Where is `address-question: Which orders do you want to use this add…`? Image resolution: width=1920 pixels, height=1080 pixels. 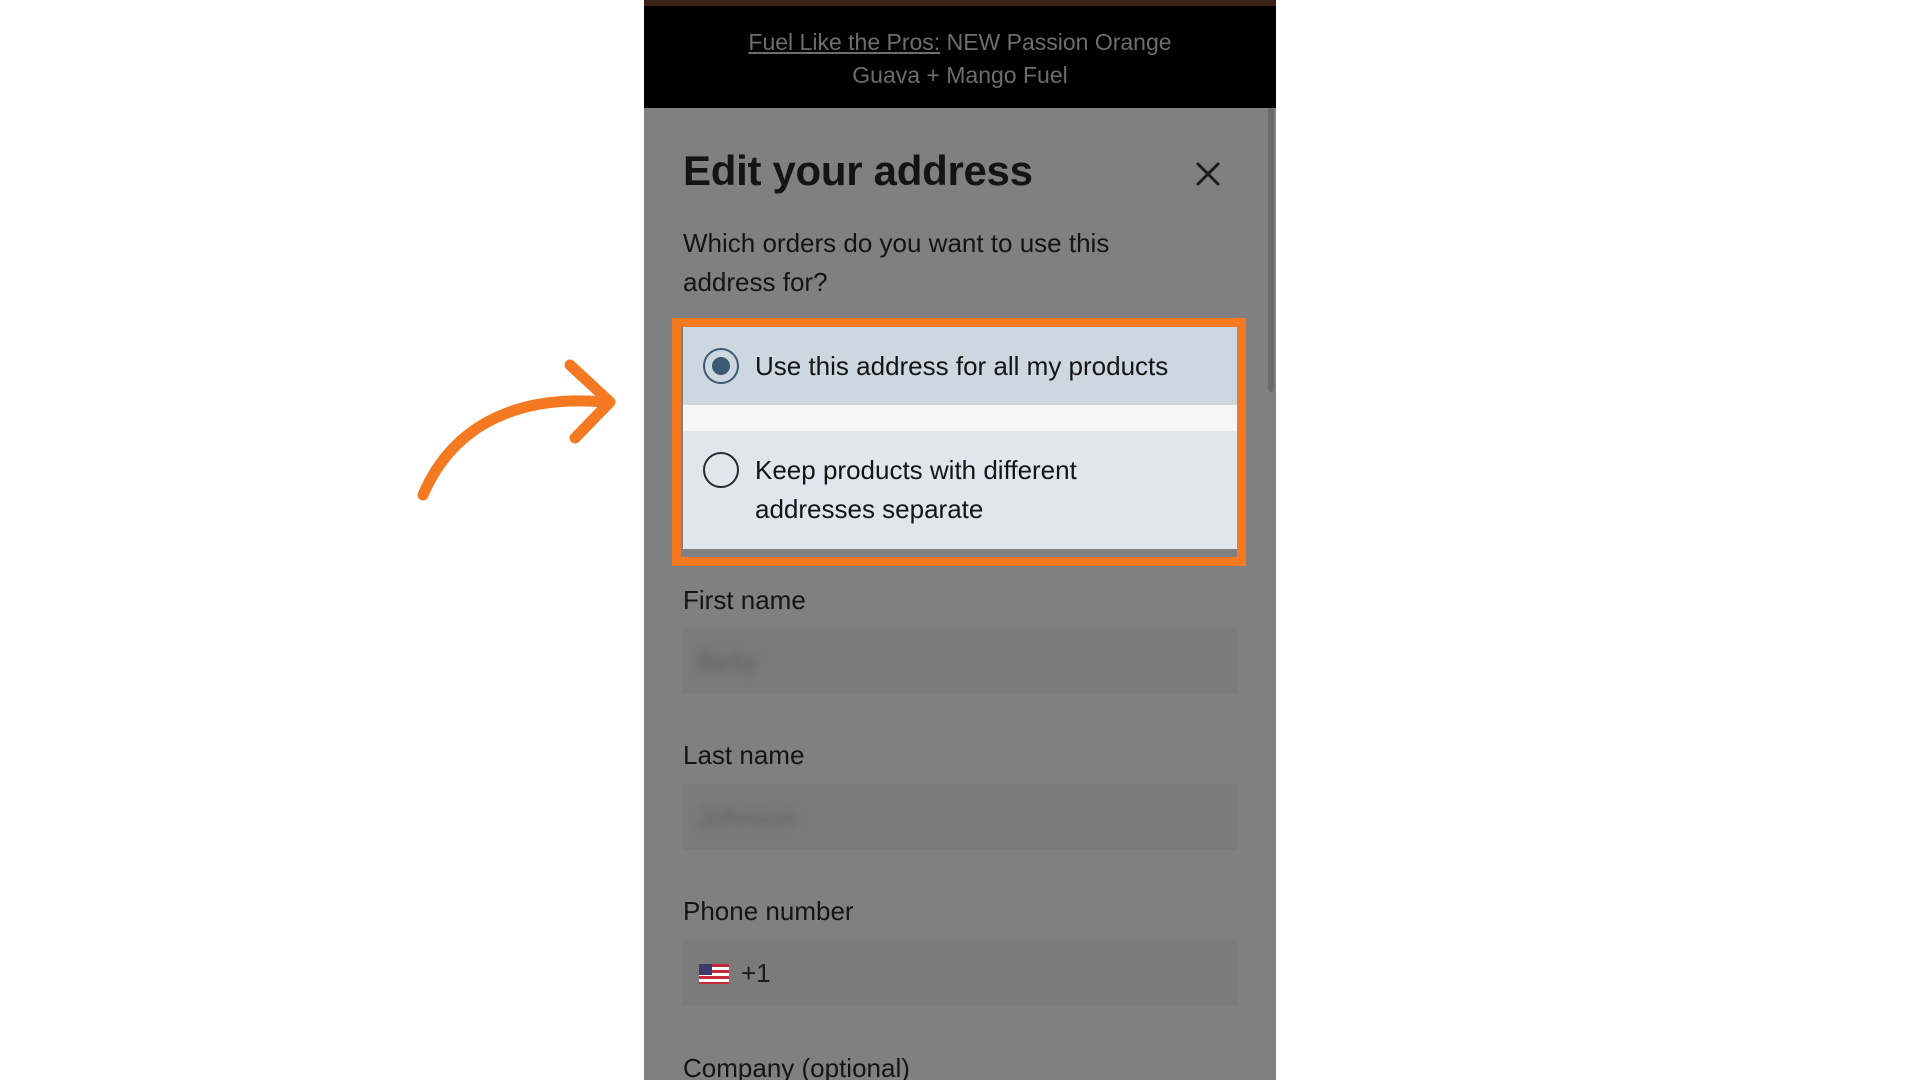
address-question: Which orders do you want to use this add… is located at coordinates (896, 262).